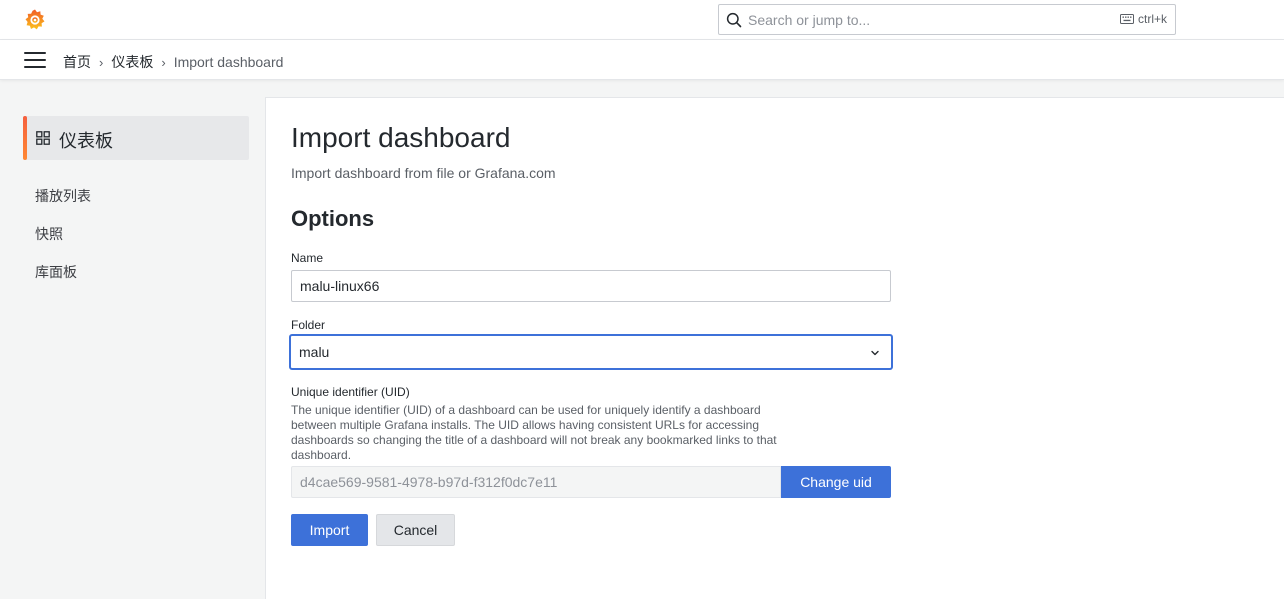  What do you see at coordinates (642, 60) in the screenshot?
I see `breadcrumb-bar: 首页 › 仪表板 › Import dashboard` at bounding box center [642, 60].